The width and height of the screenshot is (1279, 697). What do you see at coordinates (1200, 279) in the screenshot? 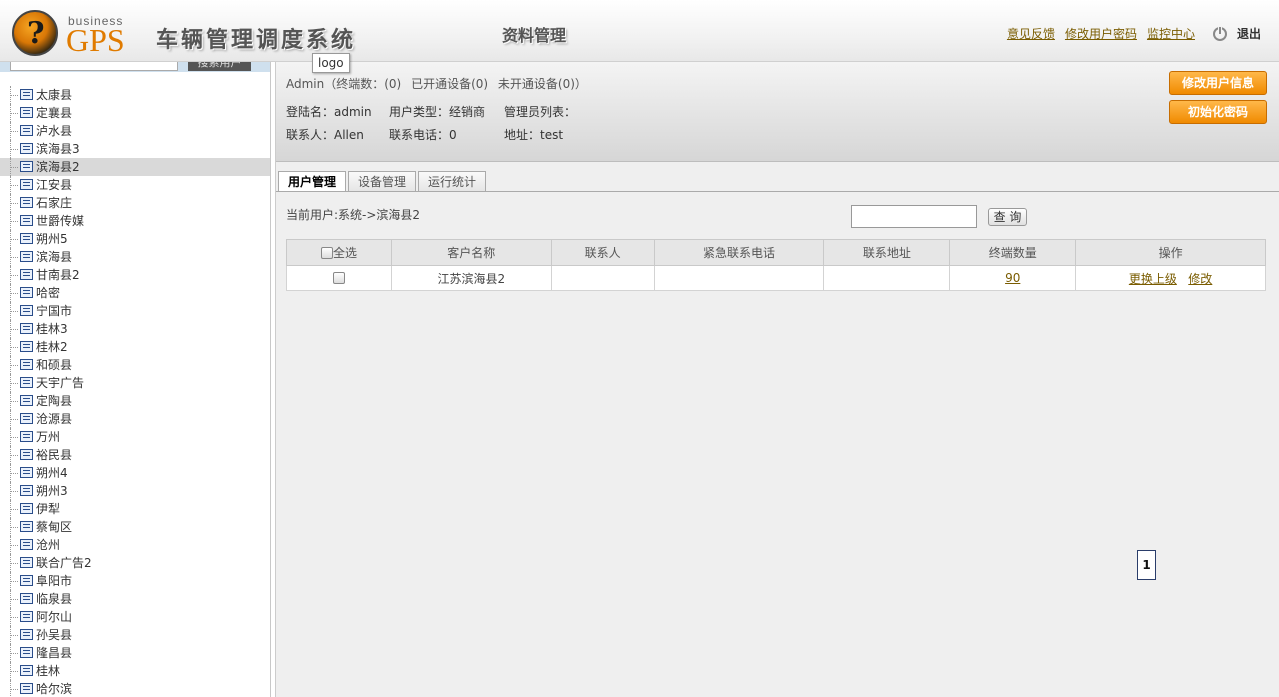
I see `edit-link: 修改` at bounding box center [1200, 279].